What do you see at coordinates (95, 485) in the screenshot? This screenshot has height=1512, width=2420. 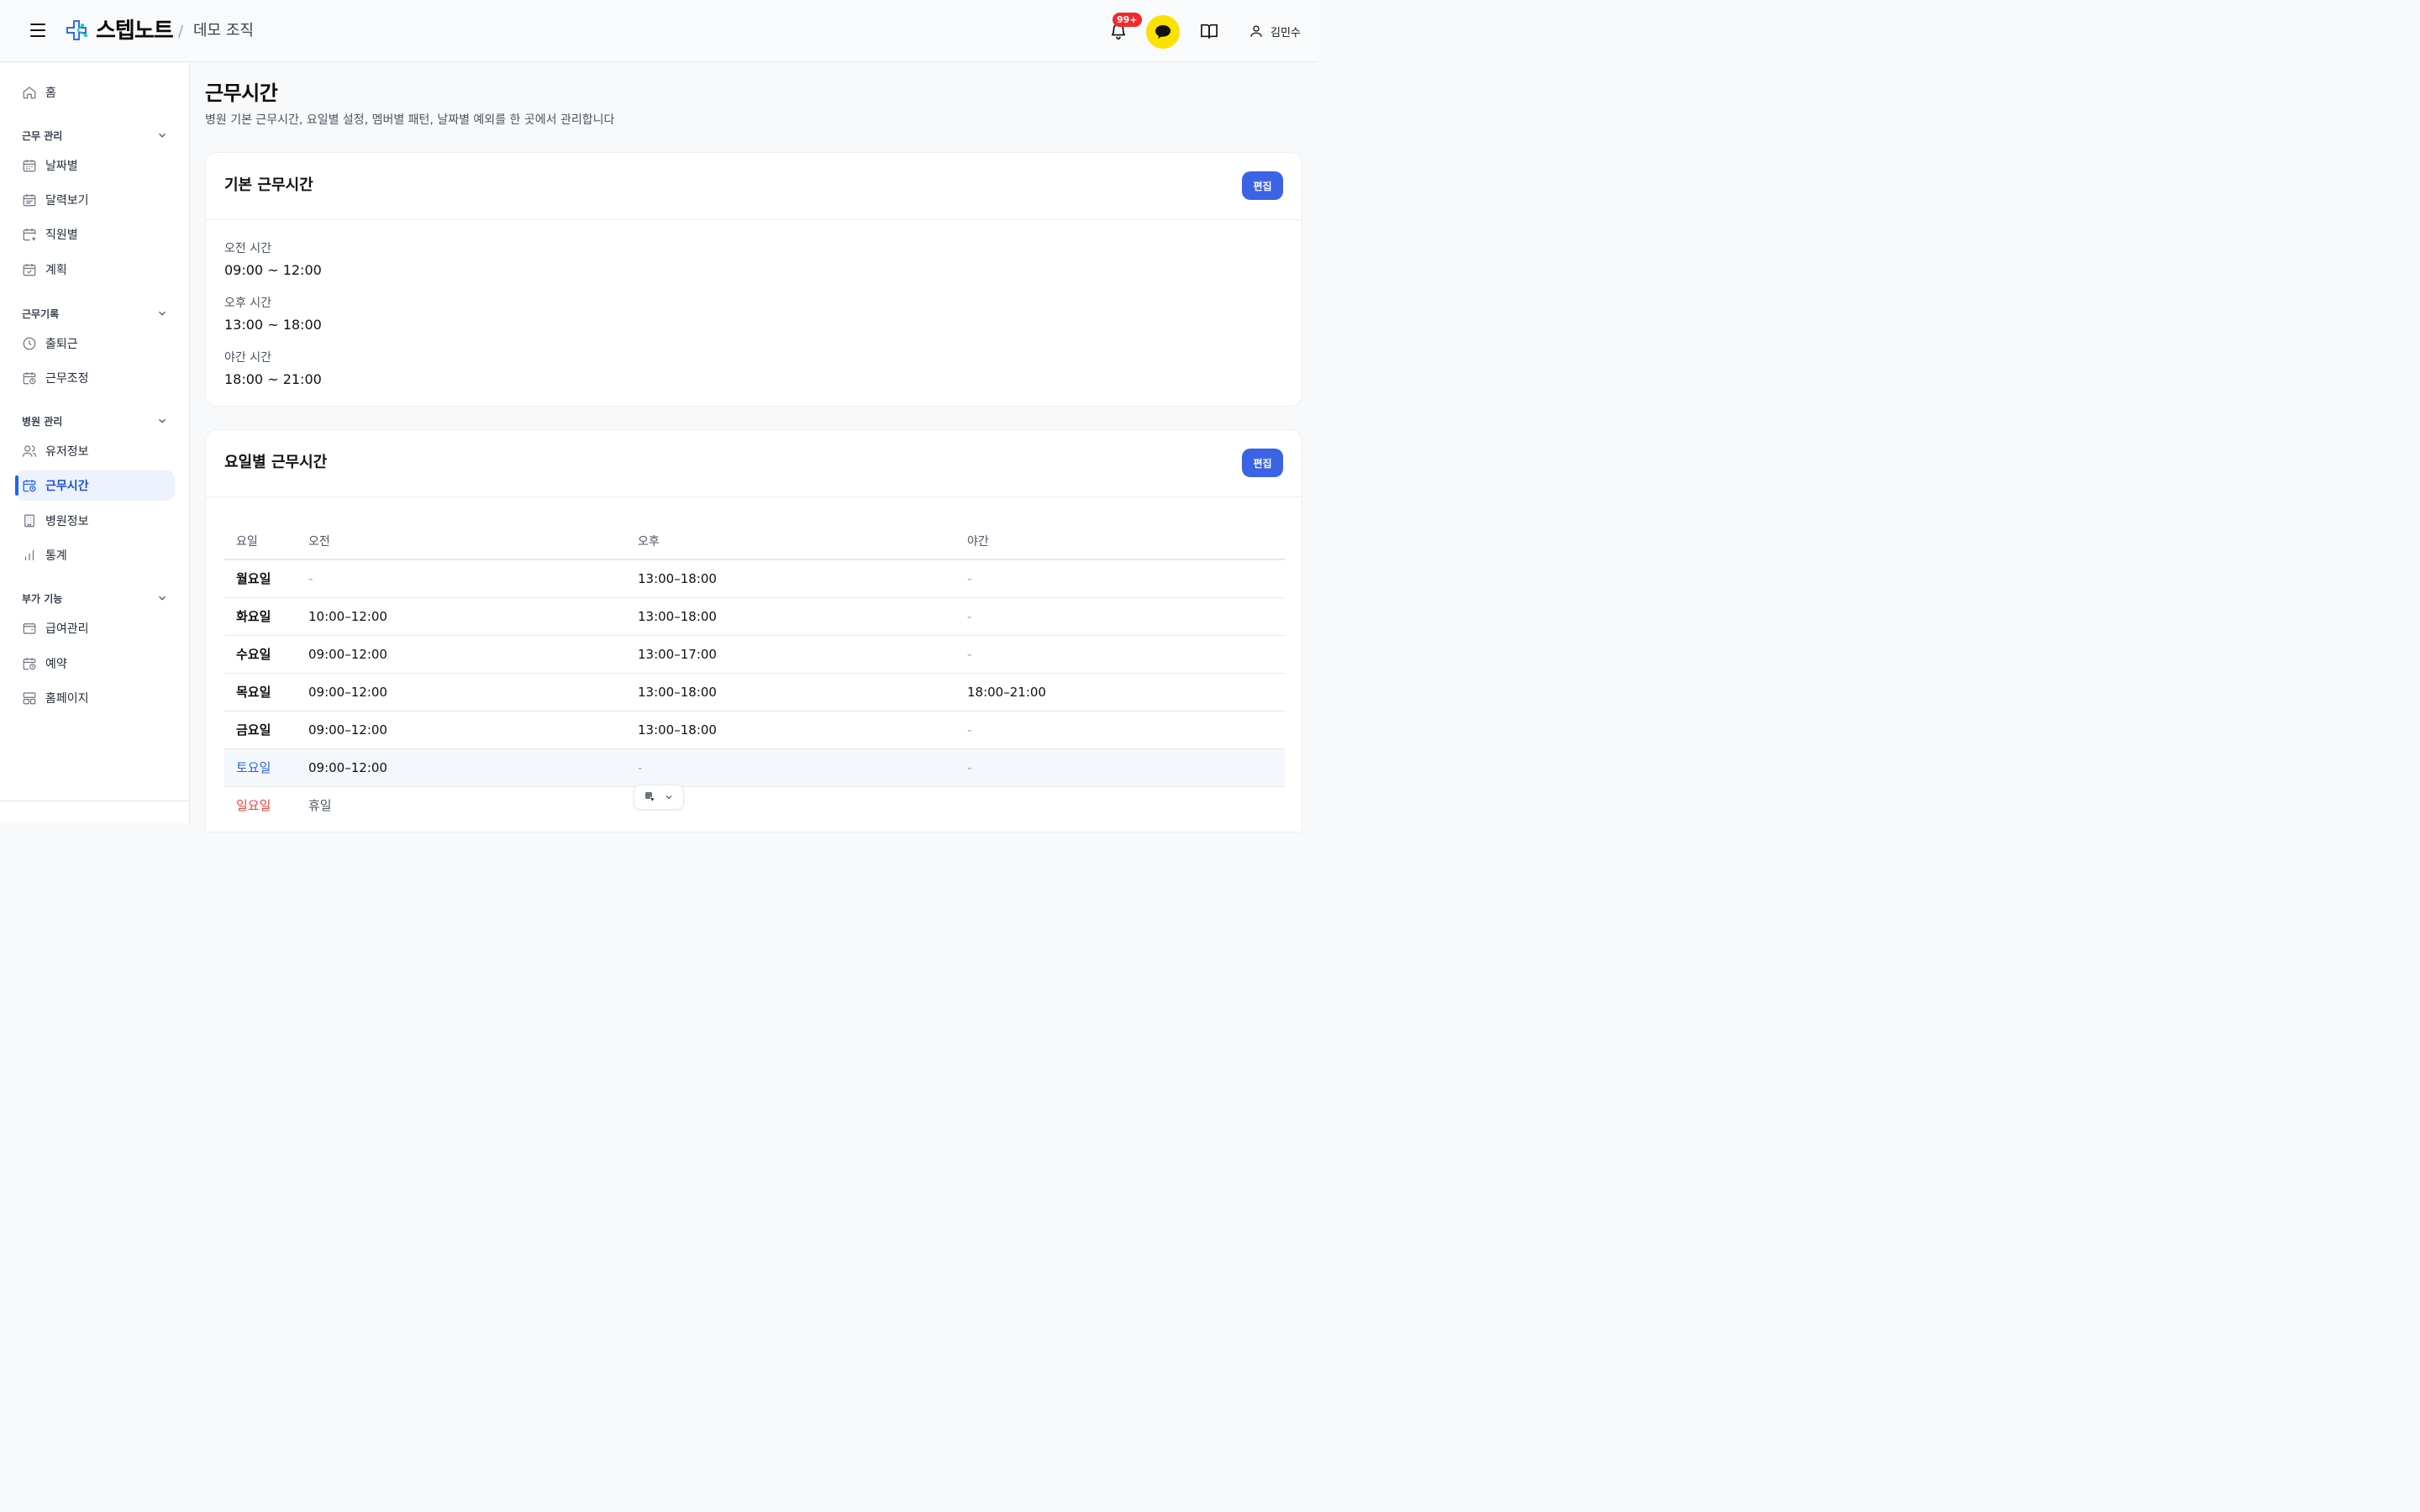 I see `sidebar-item-work-hours: 근무시간` at bounding box center [95, 485].